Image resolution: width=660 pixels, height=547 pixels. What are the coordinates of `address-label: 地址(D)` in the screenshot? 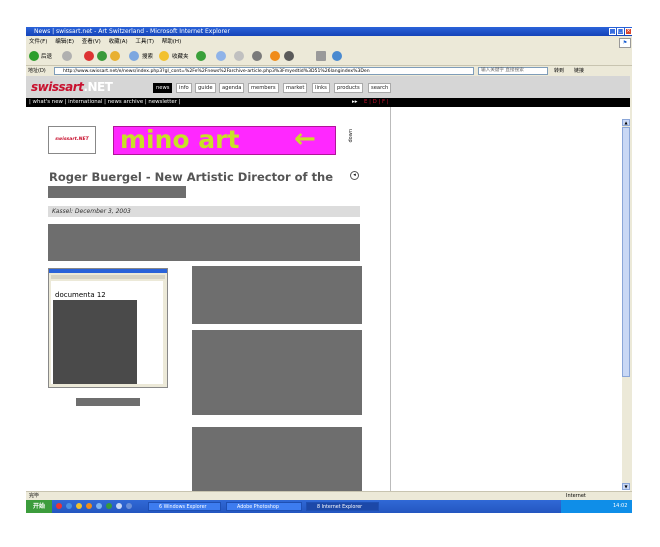 It's located at (37, 71).